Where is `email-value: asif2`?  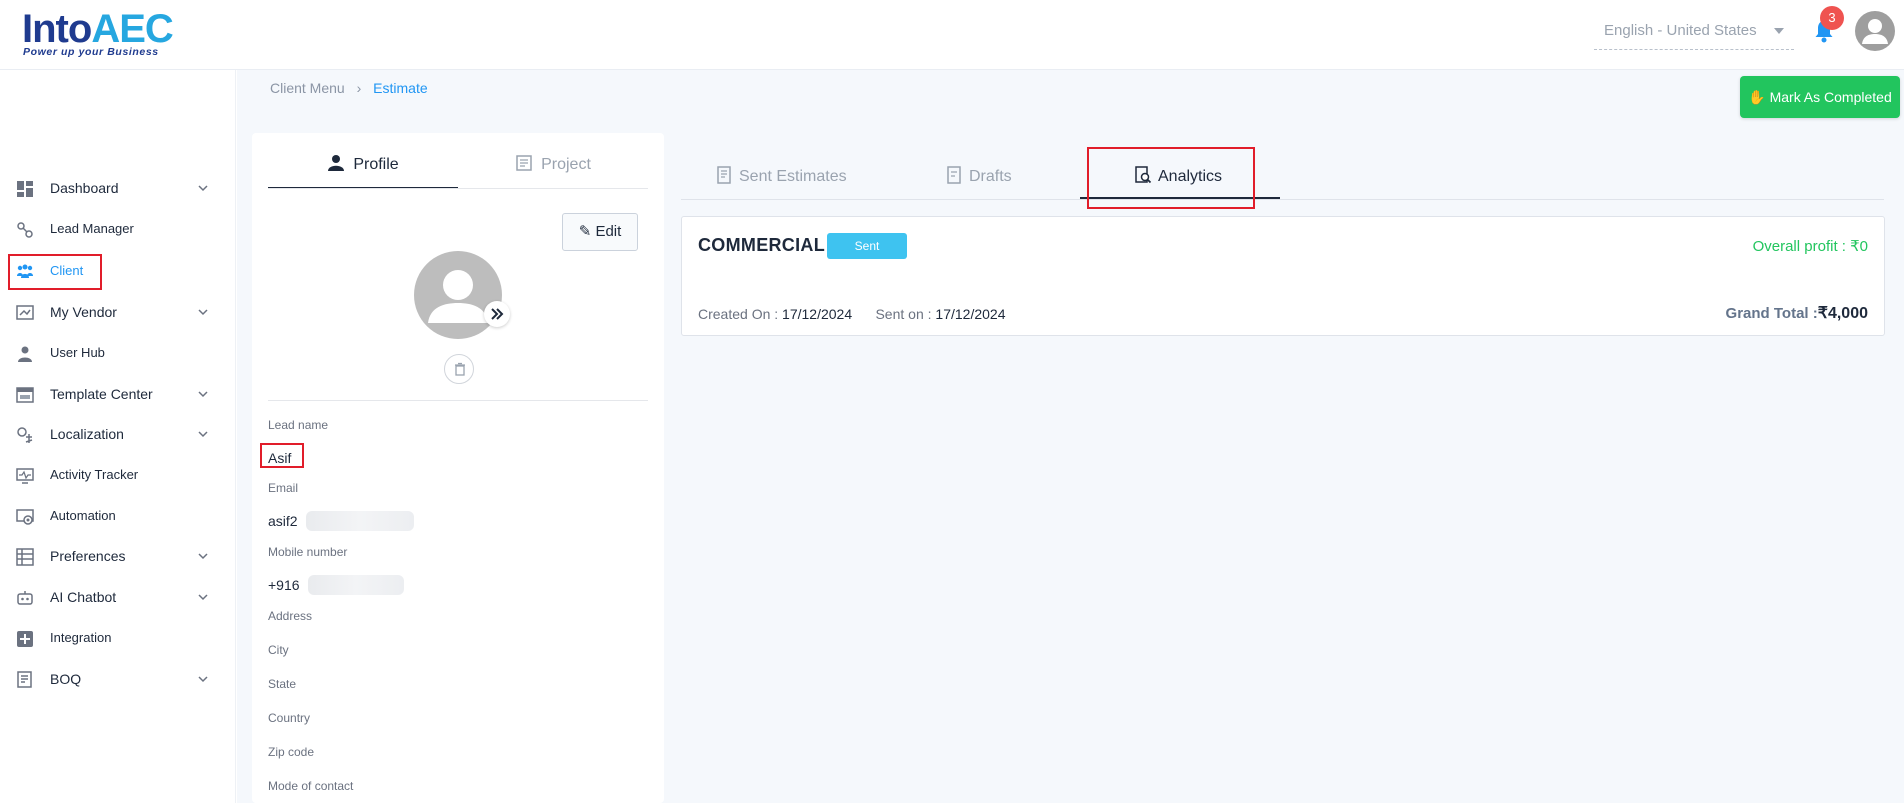 email-value: asif2 is located at coordinates (283, 521).